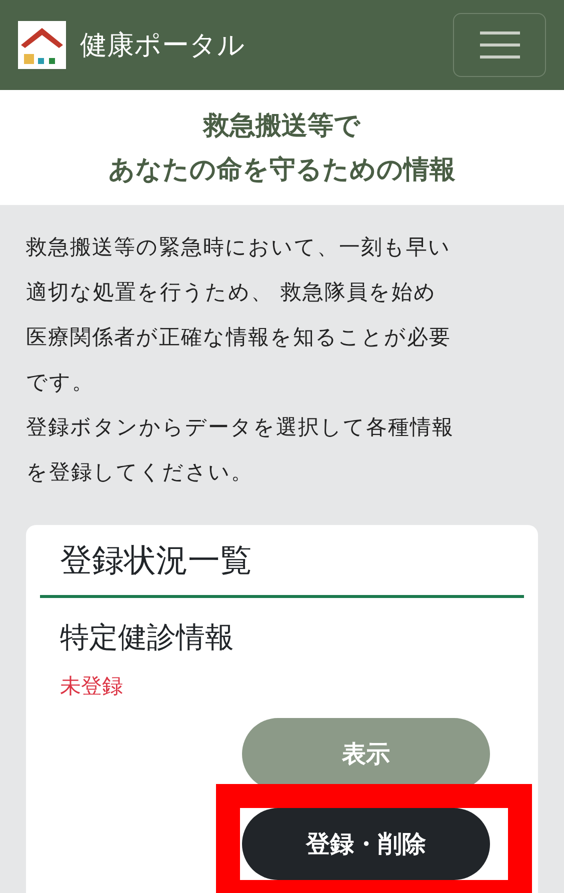 The image size is (564, 893). I want to click on page-title: 救急搬送等で あなたの命を守るための情報, so click(282, 148).